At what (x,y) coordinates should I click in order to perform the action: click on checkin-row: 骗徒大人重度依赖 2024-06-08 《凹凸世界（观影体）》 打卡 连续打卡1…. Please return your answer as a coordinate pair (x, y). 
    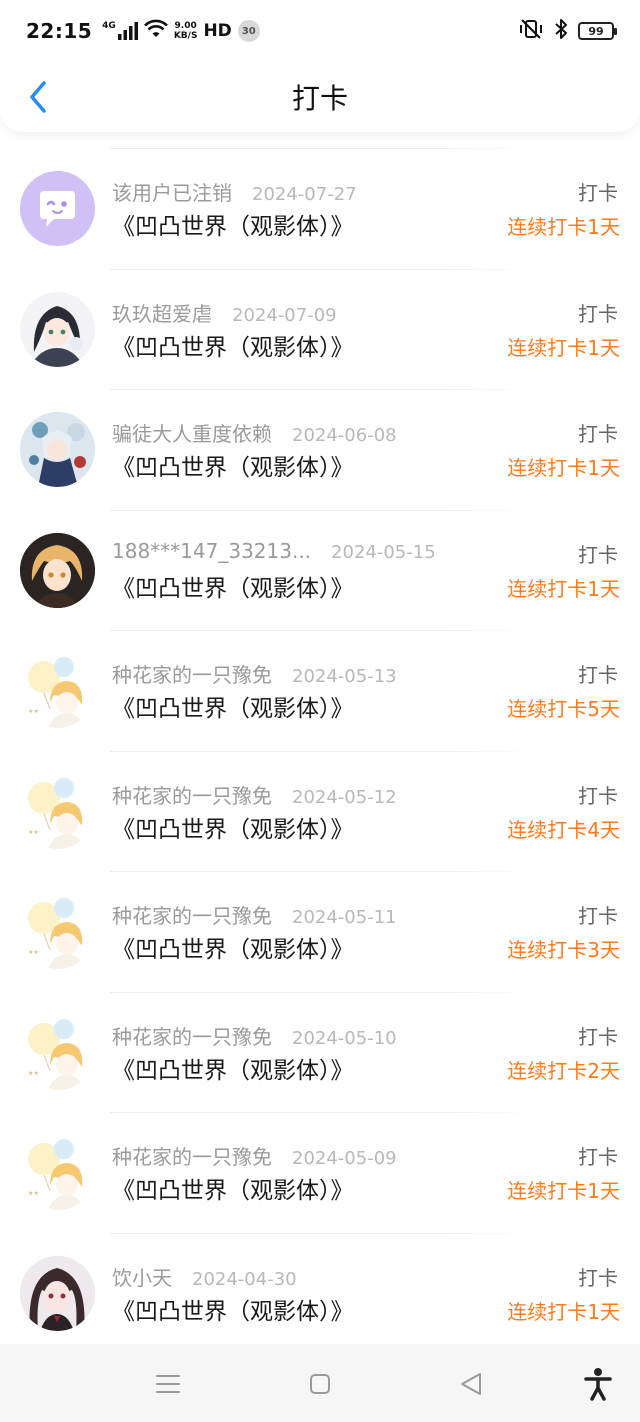
    Looking at the image, I should click on (320, 450).